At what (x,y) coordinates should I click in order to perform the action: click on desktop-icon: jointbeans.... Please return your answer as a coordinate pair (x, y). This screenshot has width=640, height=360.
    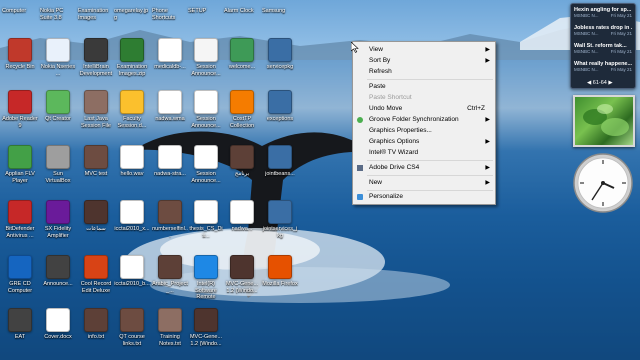
    Looking at the image, I should click on (280, 170).